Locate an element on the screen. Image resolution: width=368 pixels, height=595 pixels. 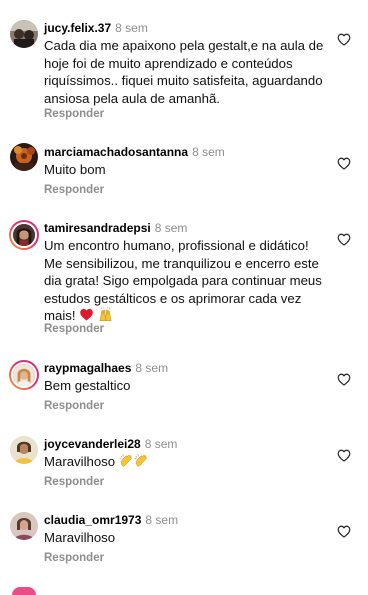
comment-text: Bem gestaltico is located at coordinates (87, 385).